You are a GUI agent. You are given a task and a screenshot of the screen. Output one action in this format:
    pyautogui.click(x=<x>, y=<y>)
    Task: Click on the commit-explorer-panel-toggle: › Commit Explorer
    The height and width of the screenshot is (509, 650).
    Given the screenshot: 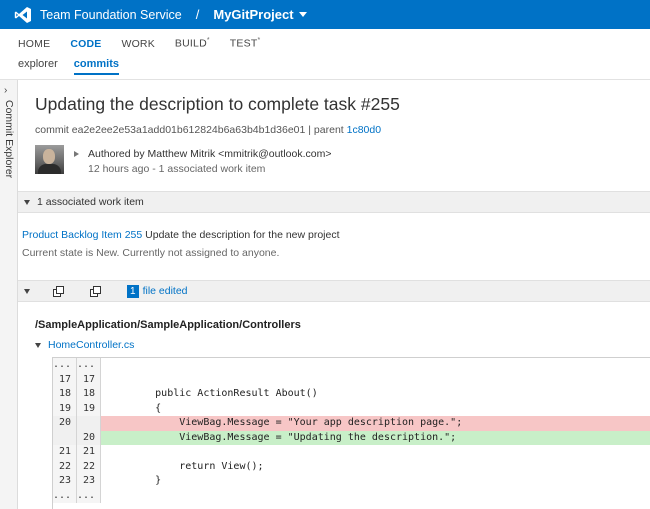 What is the action you would take?
    pyautogui.click(x=9, y=294)
    